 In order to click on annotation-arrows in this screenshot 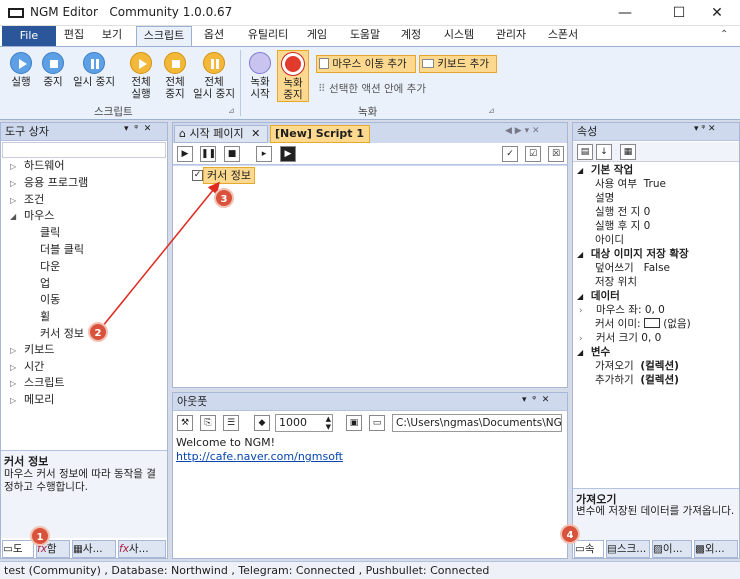, I will do `click(158, 257)`.